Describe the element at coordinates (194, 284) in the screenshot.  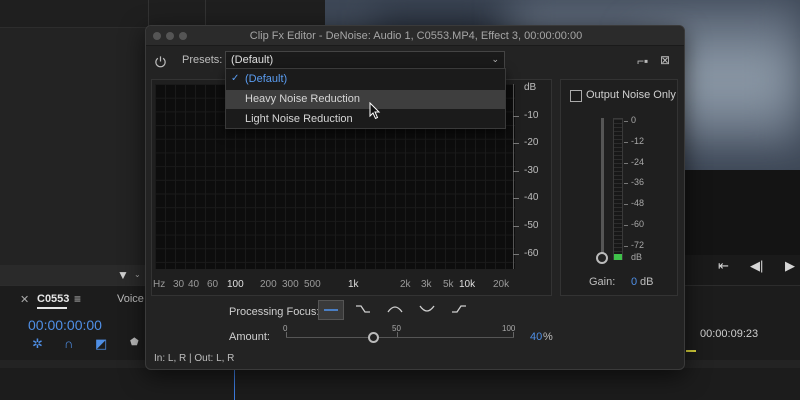
I see `hz-tick-label: 40` at that location.